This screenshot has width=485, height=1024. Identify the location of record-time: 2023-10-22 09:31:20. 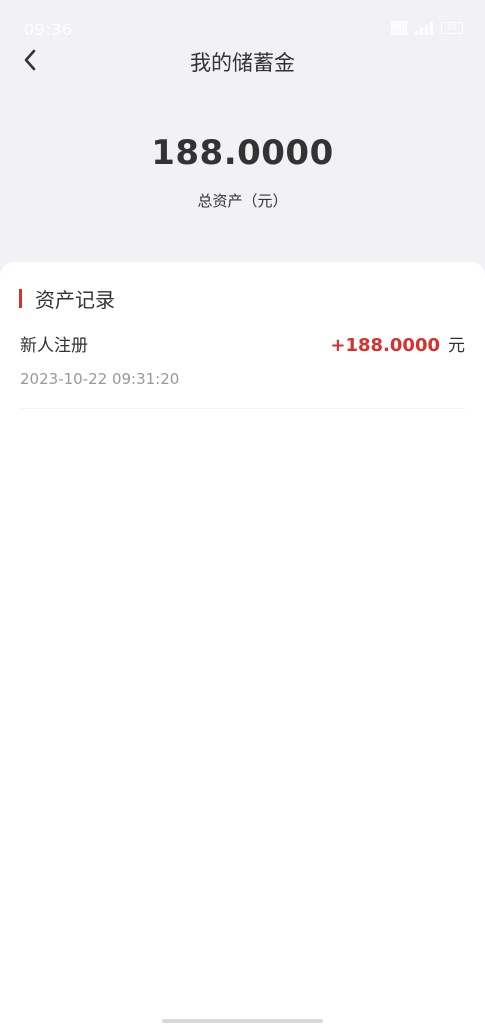
(100, 379).